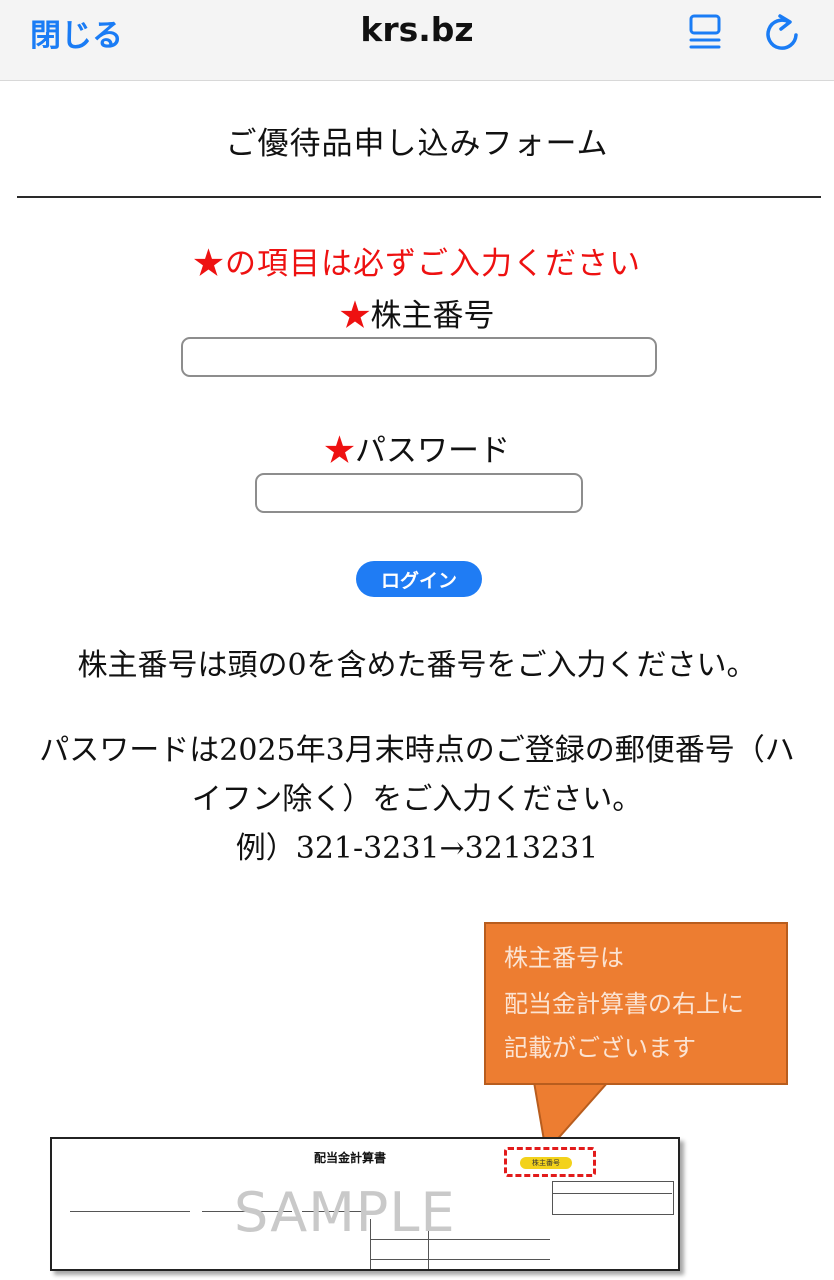 The width and height of the screenshot is (834, 1280). Describe the element at coordinates (417, 799) in the screenshot. I see `password-instruction-line2: イフン除く）をご入力ください。` at that location.